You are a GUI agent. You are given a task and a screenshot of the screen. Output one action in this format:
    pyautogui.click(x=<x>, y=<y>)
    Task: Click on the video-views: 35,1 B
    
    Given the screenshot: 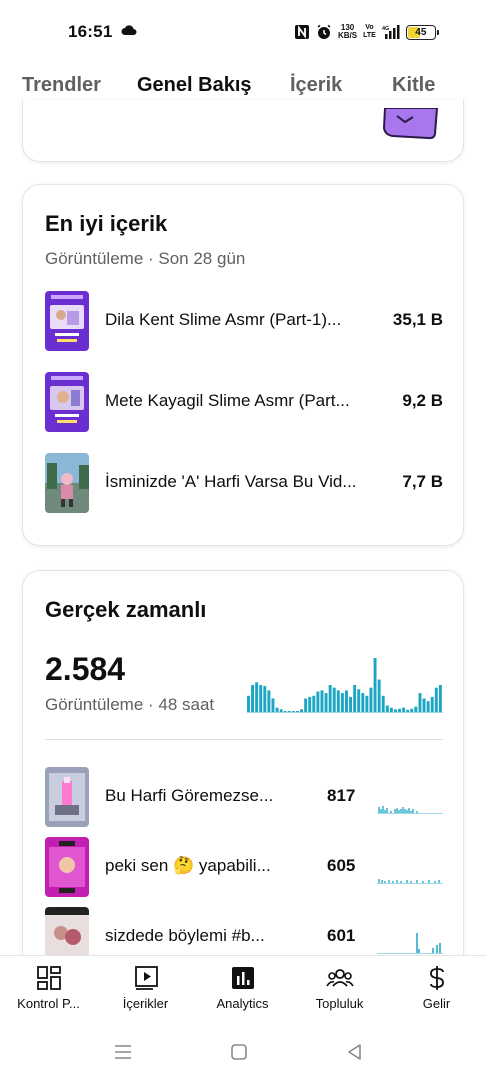 What is the action you would take?
    pyautogui.click(x=417, y=319)
    